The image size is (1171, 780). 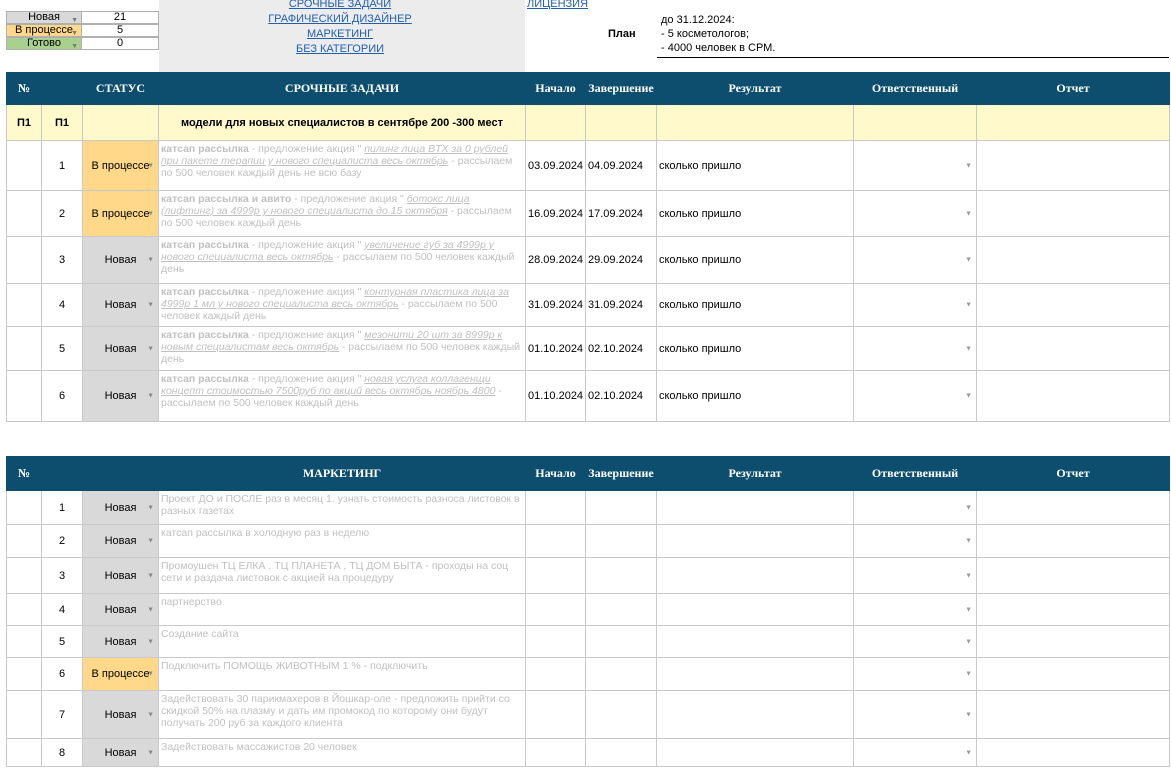 What do you see at coordinates (342, 541) in the screenshot?
I see `task-description: катсап рассылка в холодную раз в неделю` at bounding box center [342, 541].